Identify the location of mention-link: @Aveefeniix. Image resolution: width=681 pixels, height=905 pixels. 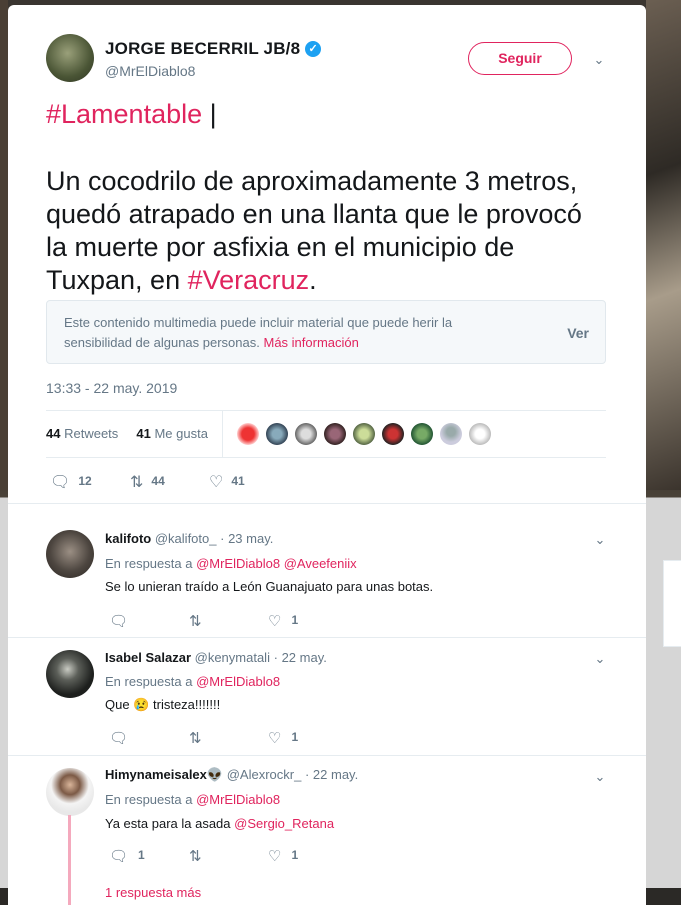
(320, 563).